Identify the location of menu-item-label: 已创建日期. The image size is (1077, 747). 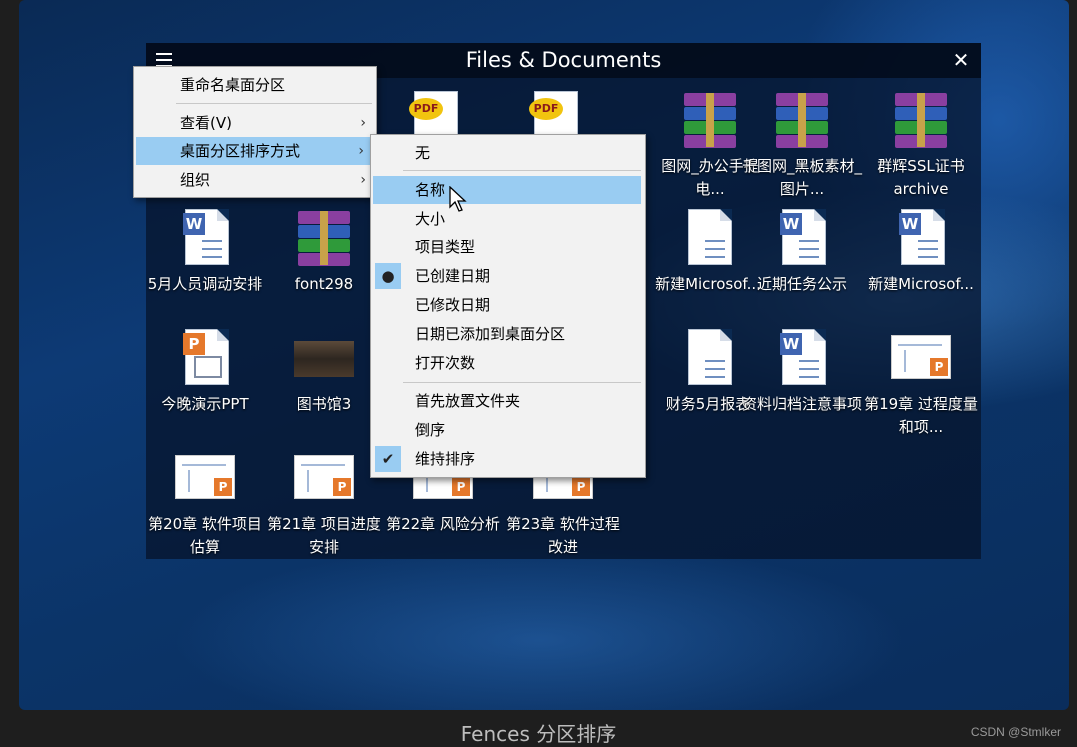
(453, 276).